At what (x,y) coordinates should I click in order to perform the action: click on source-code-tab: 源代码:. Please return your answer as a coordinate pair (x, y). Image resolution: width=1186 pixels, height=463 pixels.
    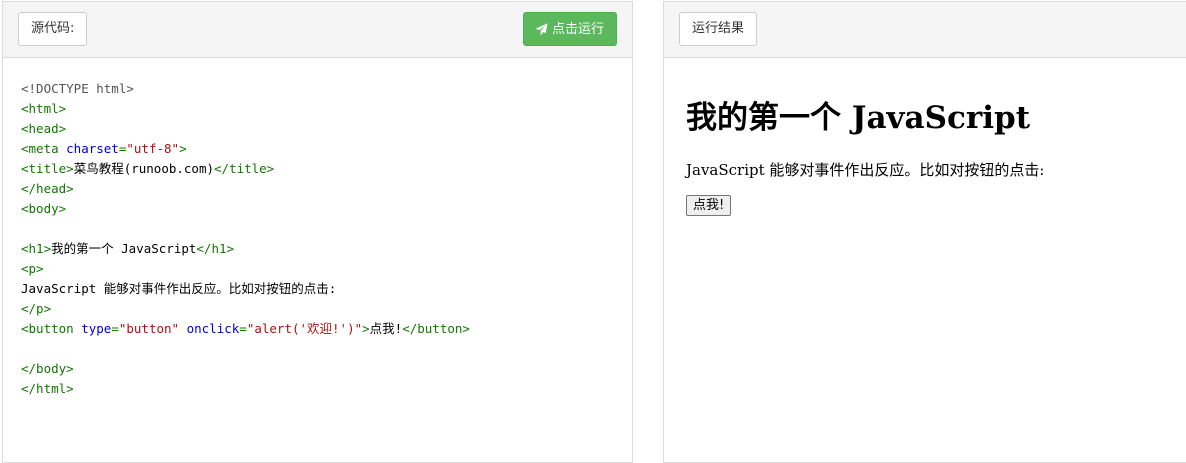
    Looking at the image, I should click on (53, 29).